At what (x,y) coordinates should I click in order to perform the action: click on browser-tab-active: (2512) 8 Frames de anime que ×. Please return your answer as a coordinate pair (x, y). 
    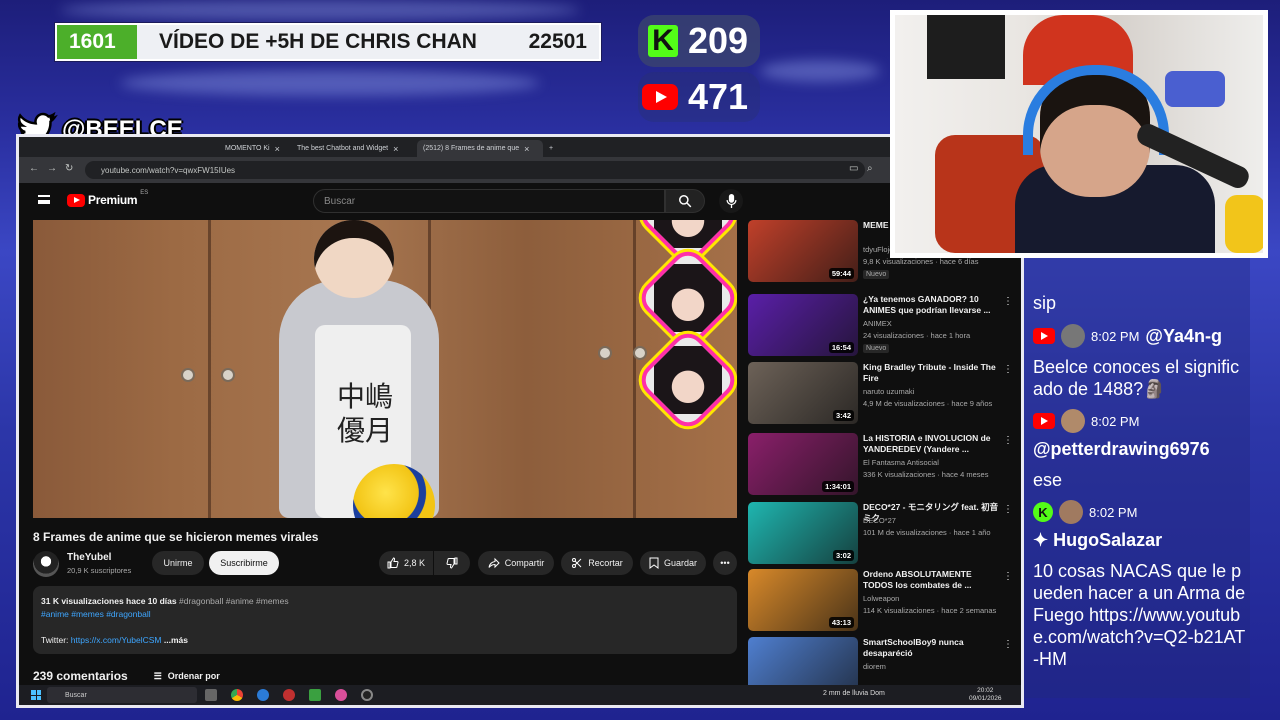
    Looking at the image, I should click on (480, 148).